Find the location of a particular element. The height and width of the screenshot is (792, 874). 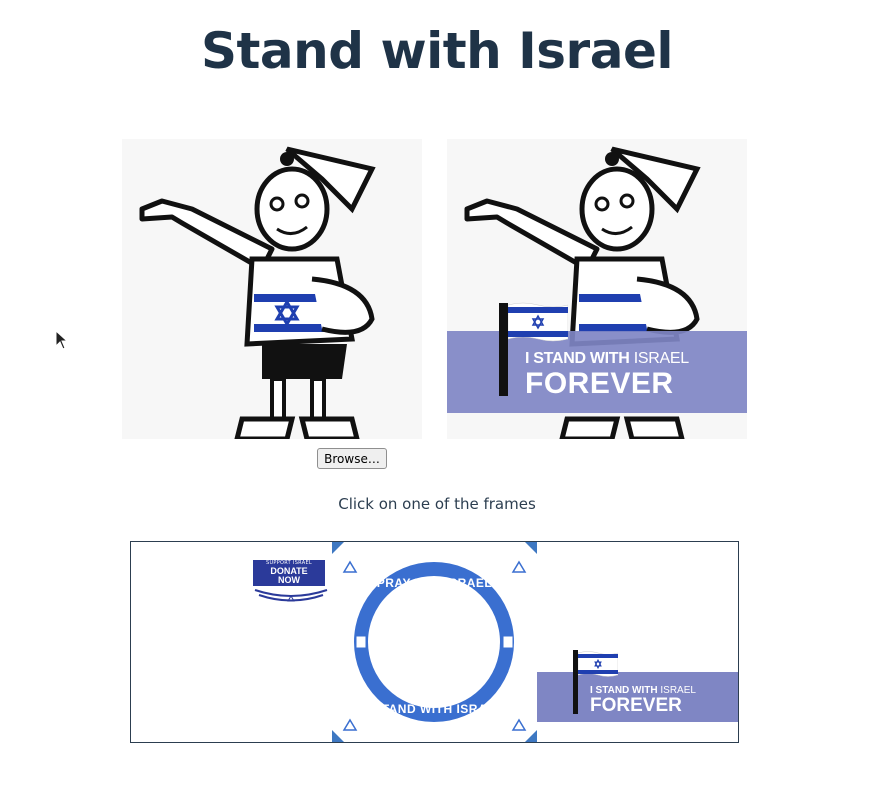

page-title: Stand with Israel is located at coordinates (437, 51).